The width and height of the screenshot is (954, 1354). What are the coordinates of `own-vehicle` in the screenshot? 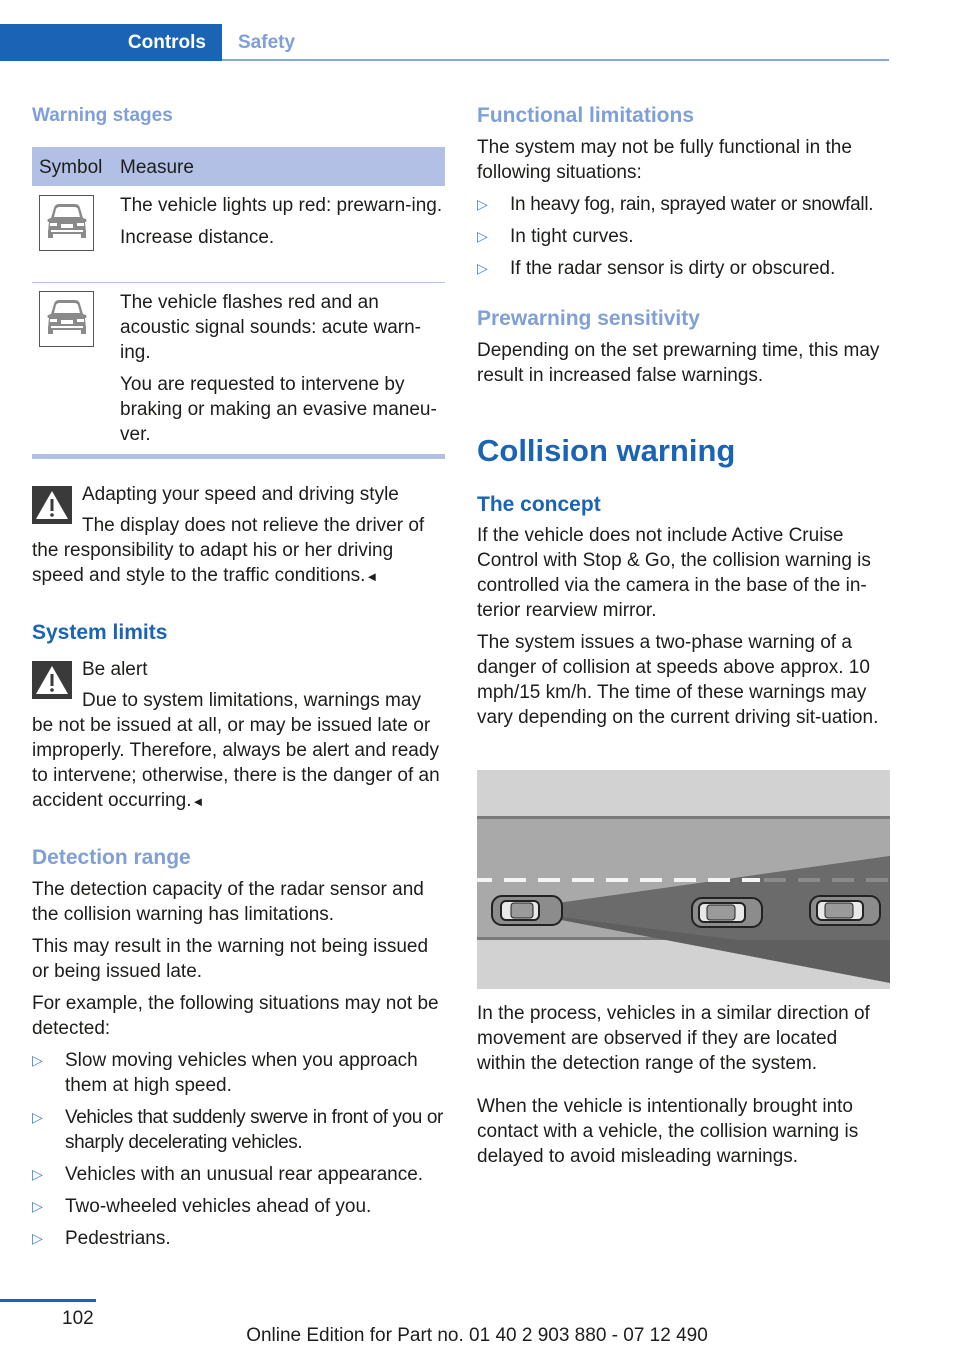 It's located at (527, 910).